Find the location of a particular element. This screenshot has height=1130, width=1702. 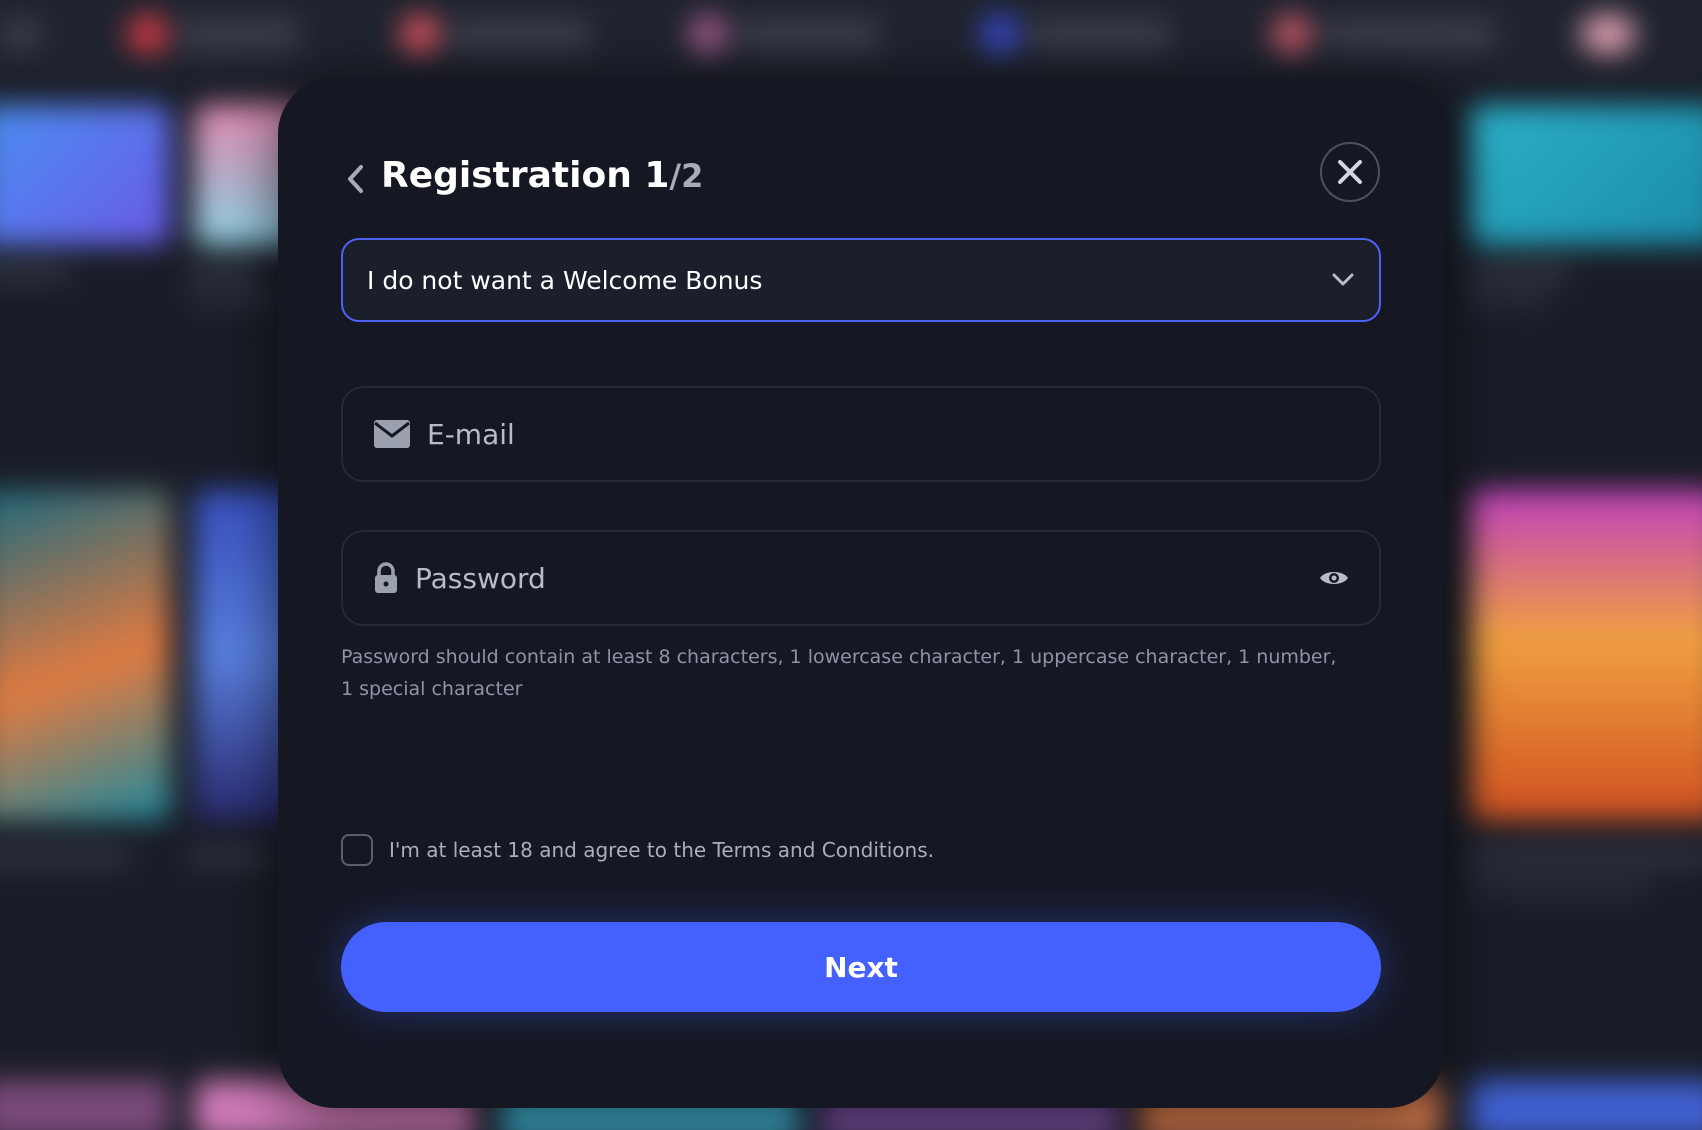

back-button is located at coordinates (356, 179).